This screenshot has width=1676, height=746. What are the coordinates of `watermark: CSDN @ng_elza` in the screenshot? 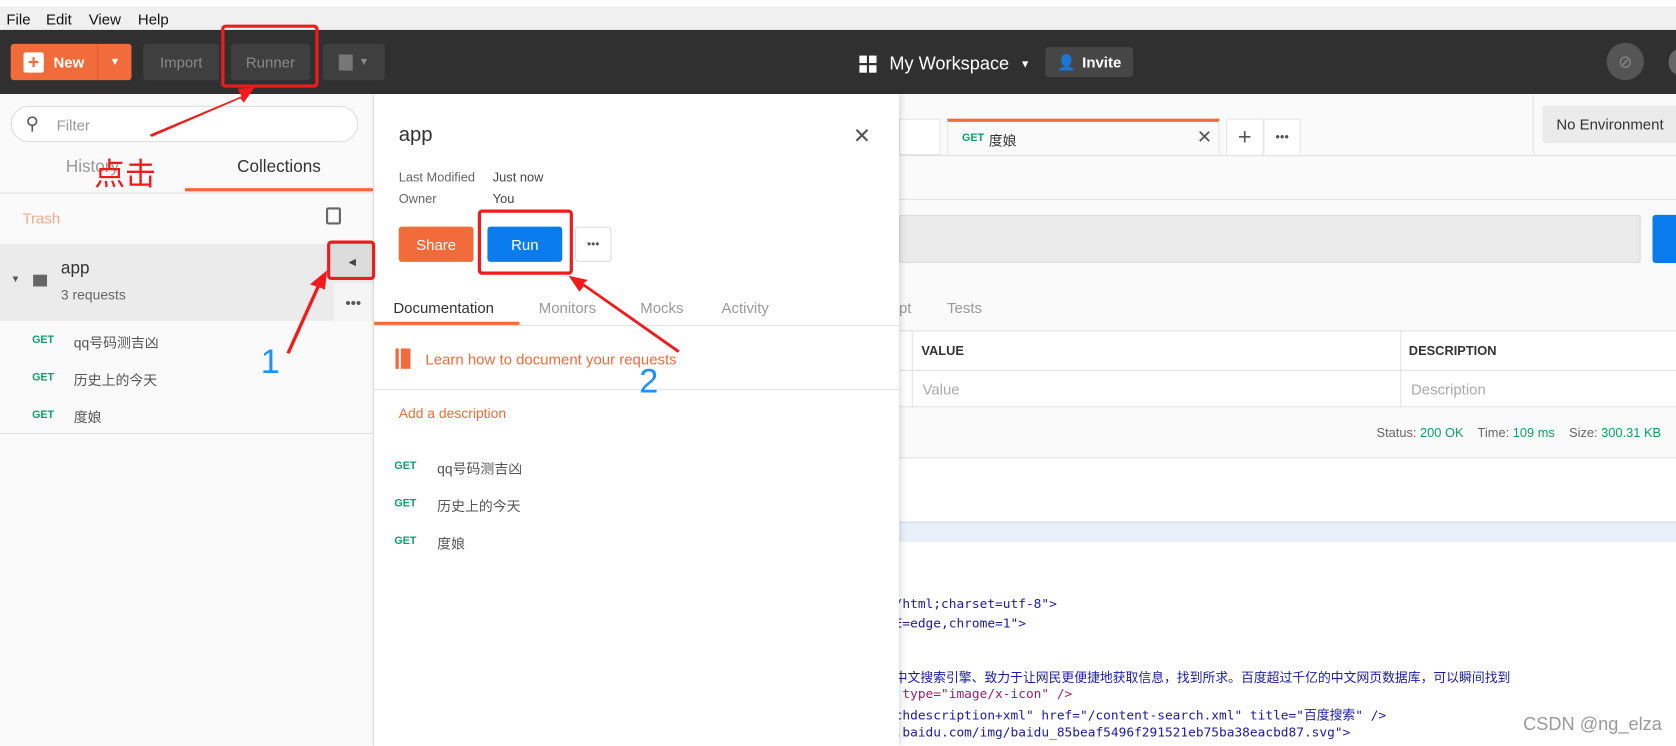 It's located at (1592, 724).